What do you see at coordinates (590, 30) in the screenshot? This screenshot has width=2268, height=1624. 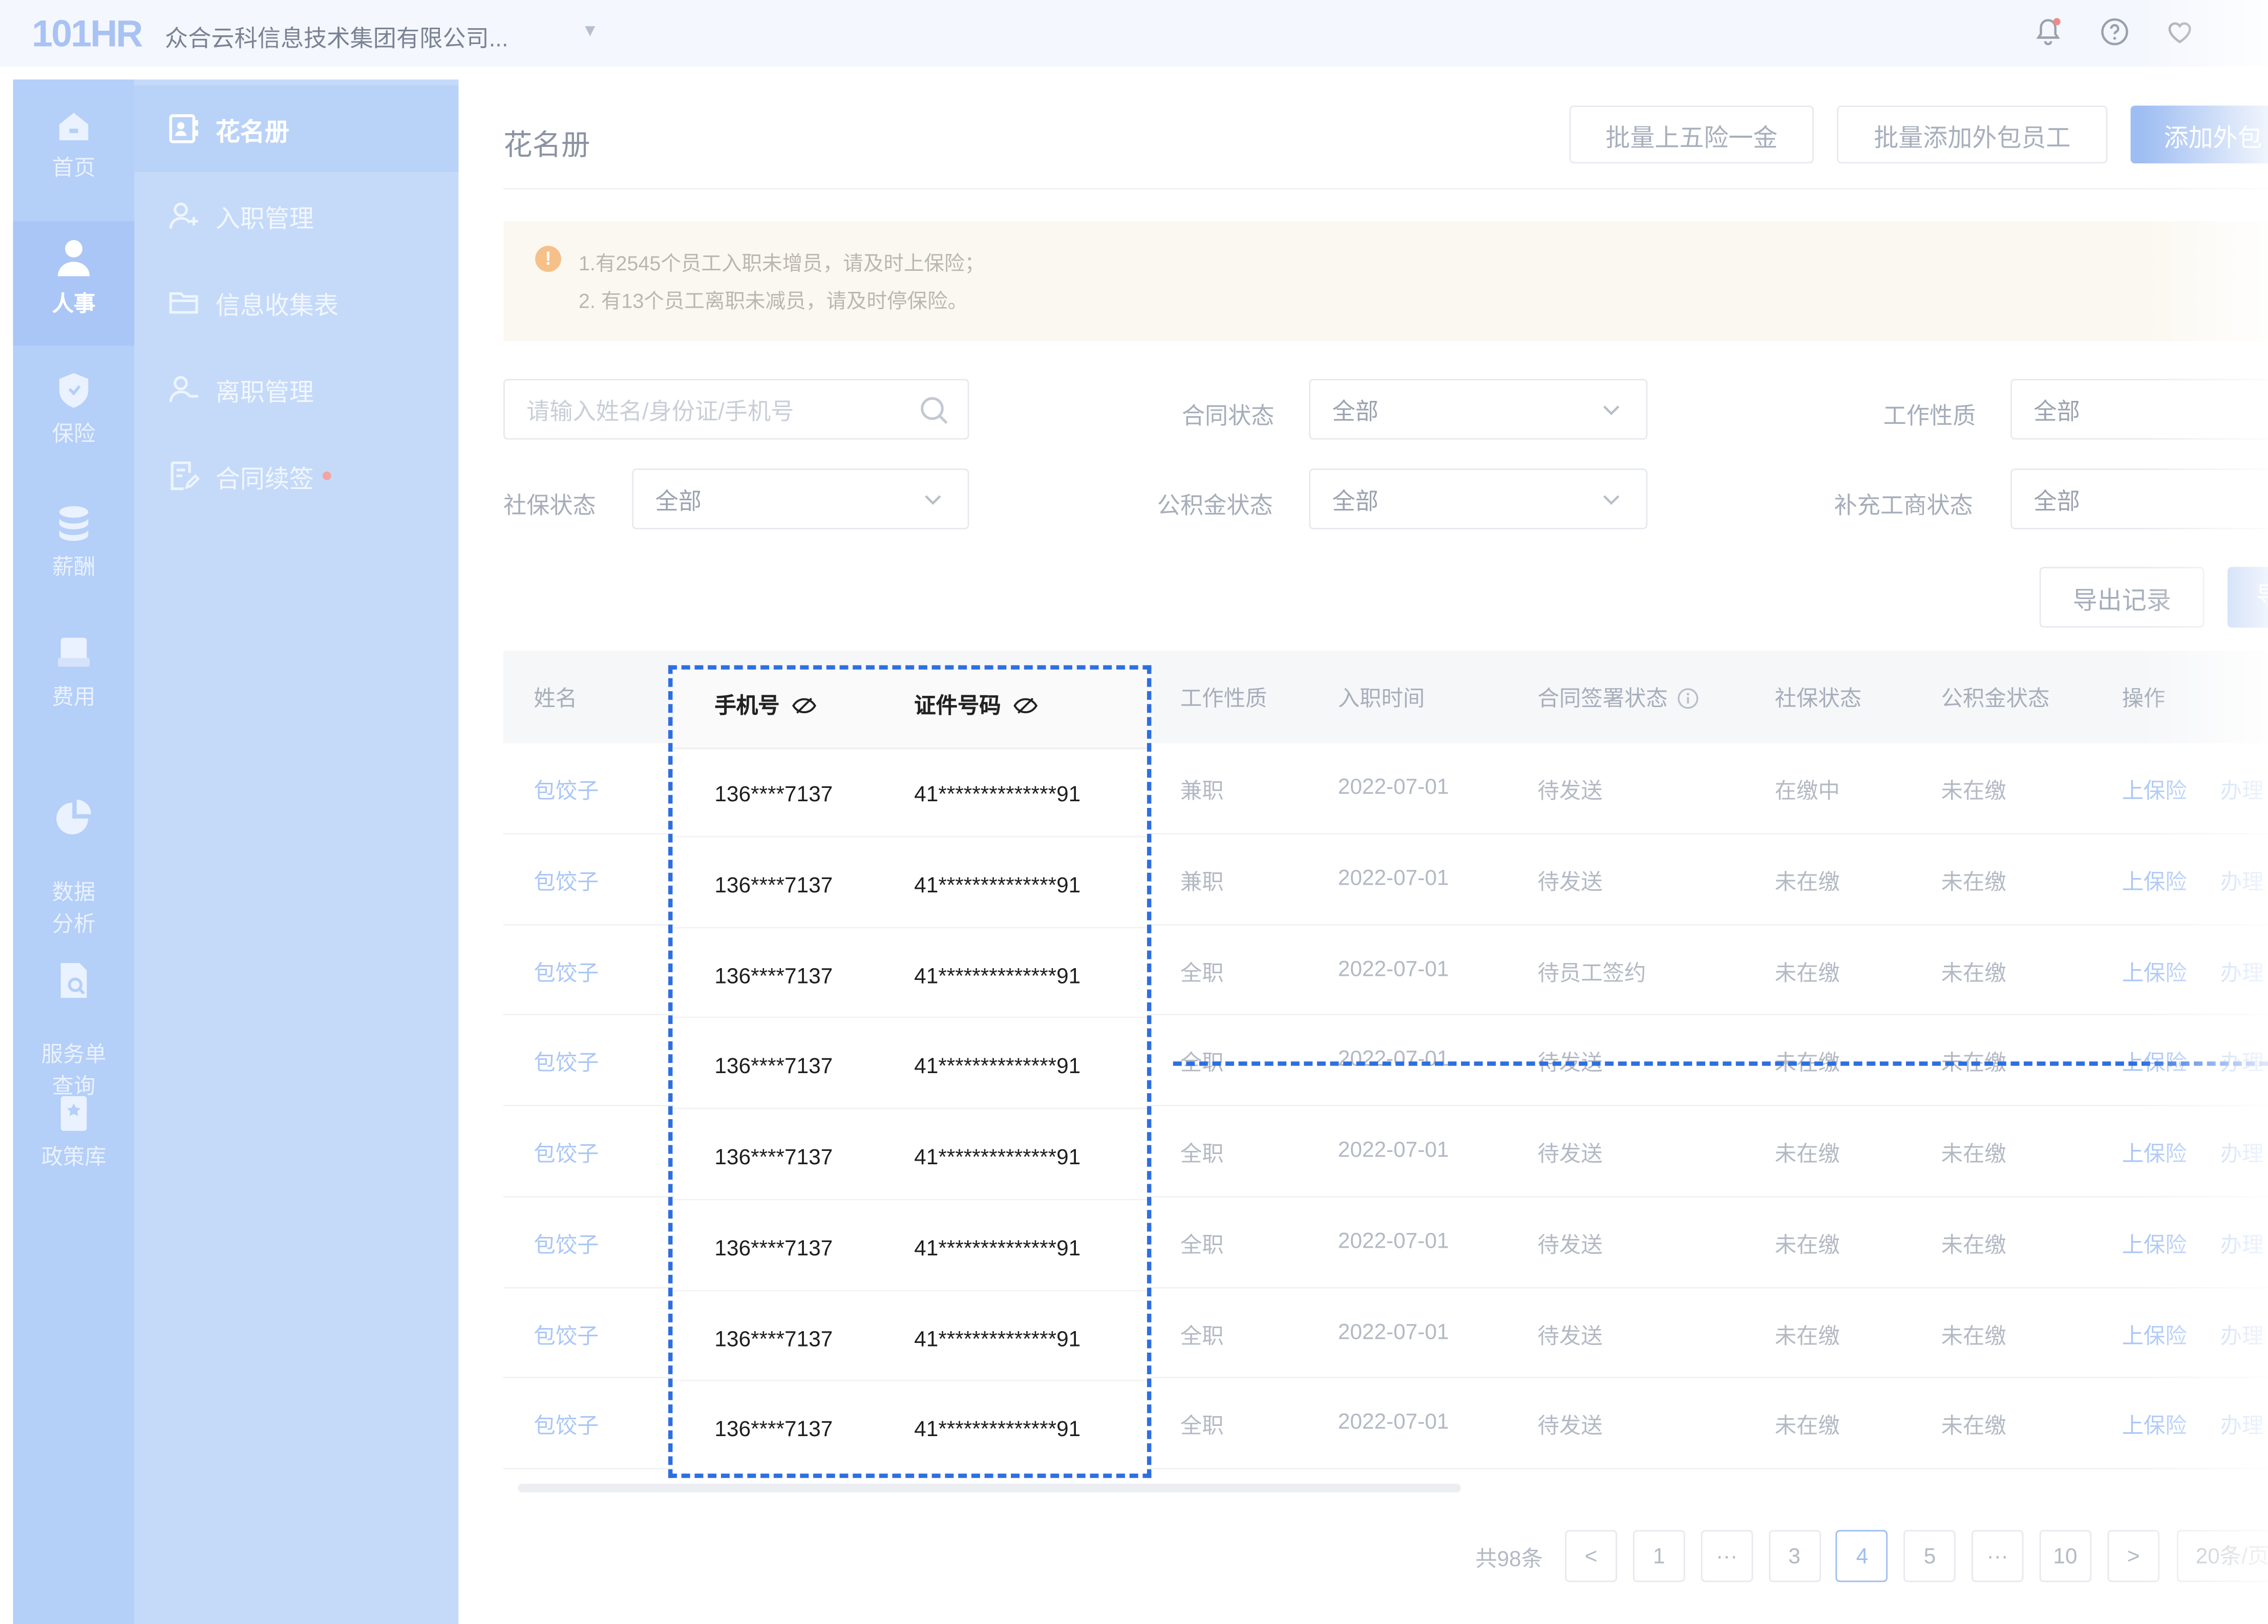 I see `chevron-down-icon: ▼` at bounding box center [590, 30].